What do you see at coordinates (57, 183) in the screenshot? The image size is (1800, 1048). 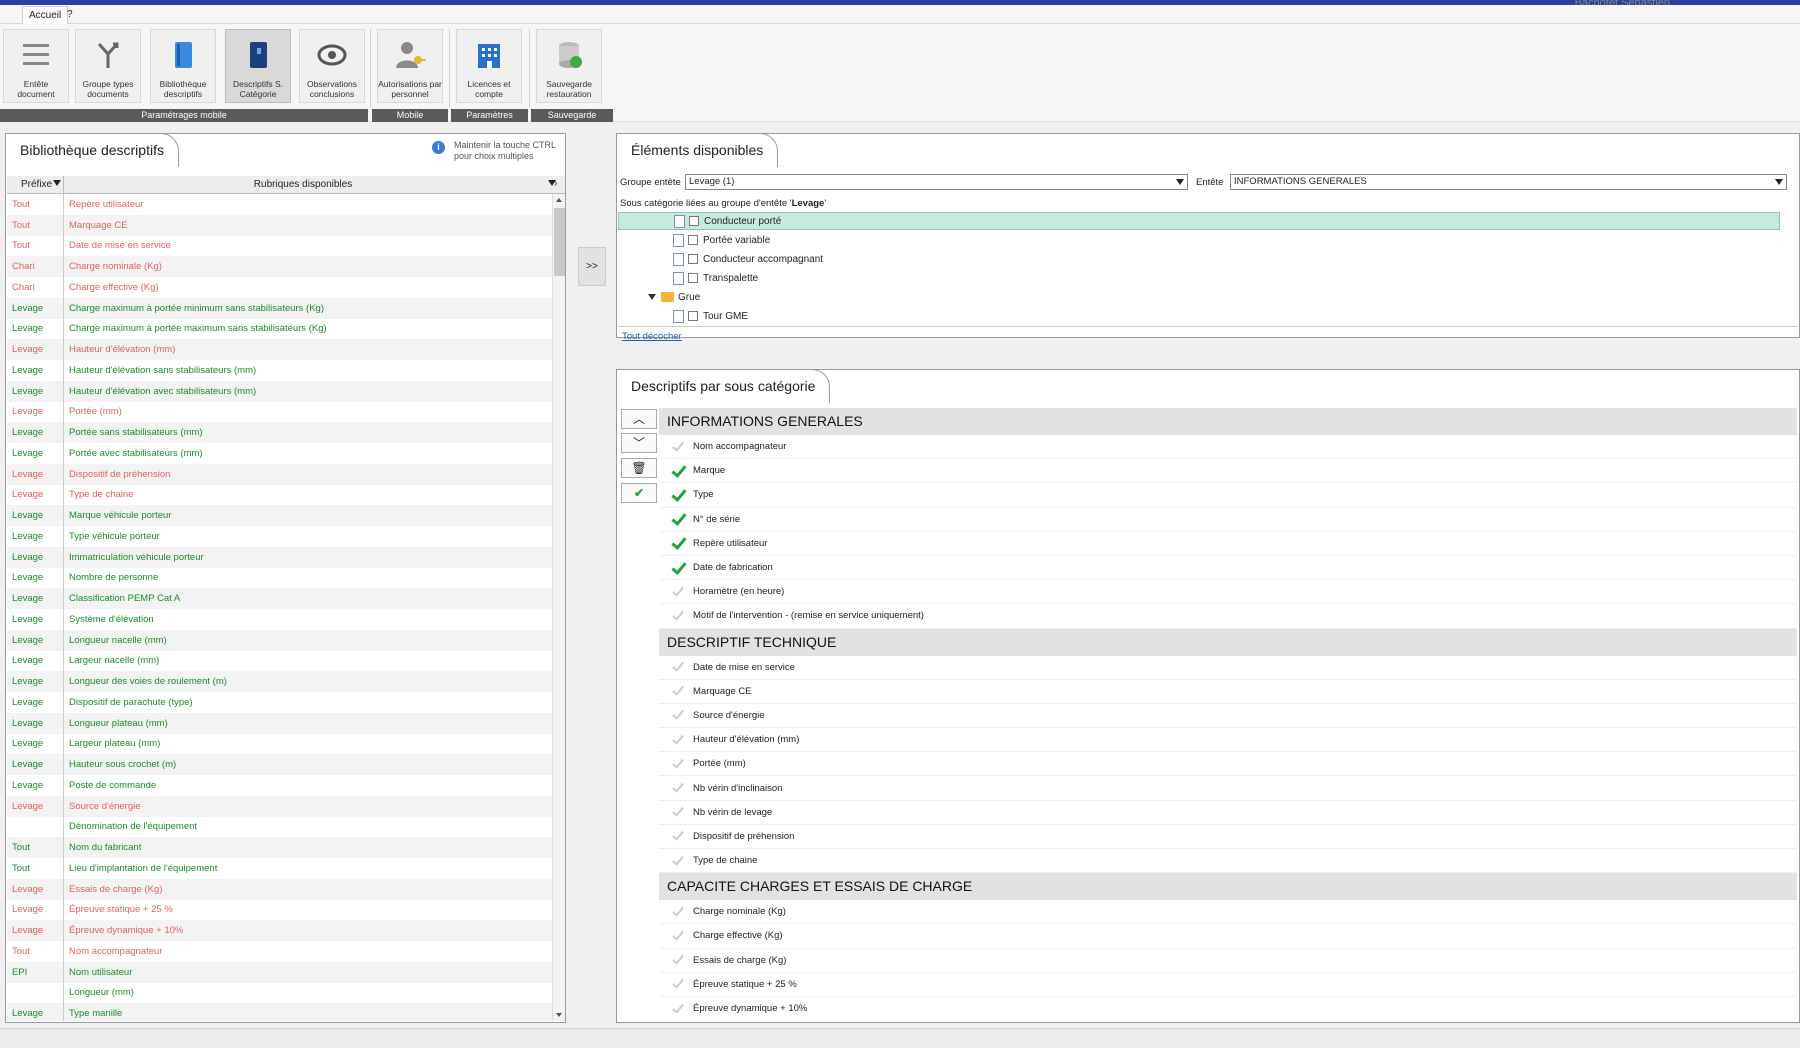 I see `filter-icon` at bounding box center [57, 183].